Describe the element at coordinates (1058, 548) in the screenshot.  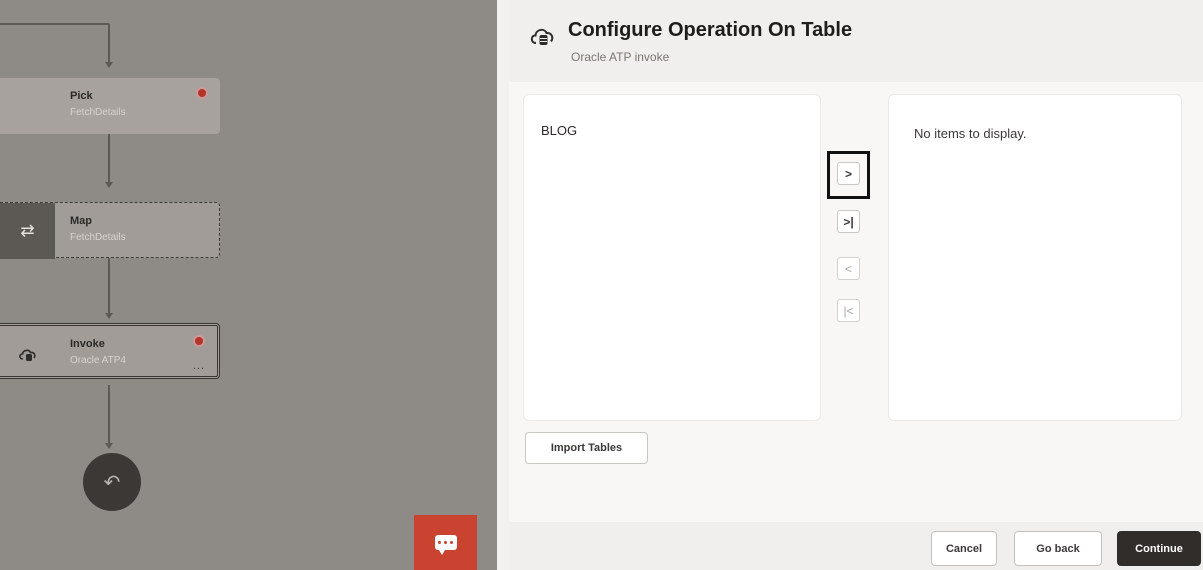
I see `go-back-button: Go back` at that location.